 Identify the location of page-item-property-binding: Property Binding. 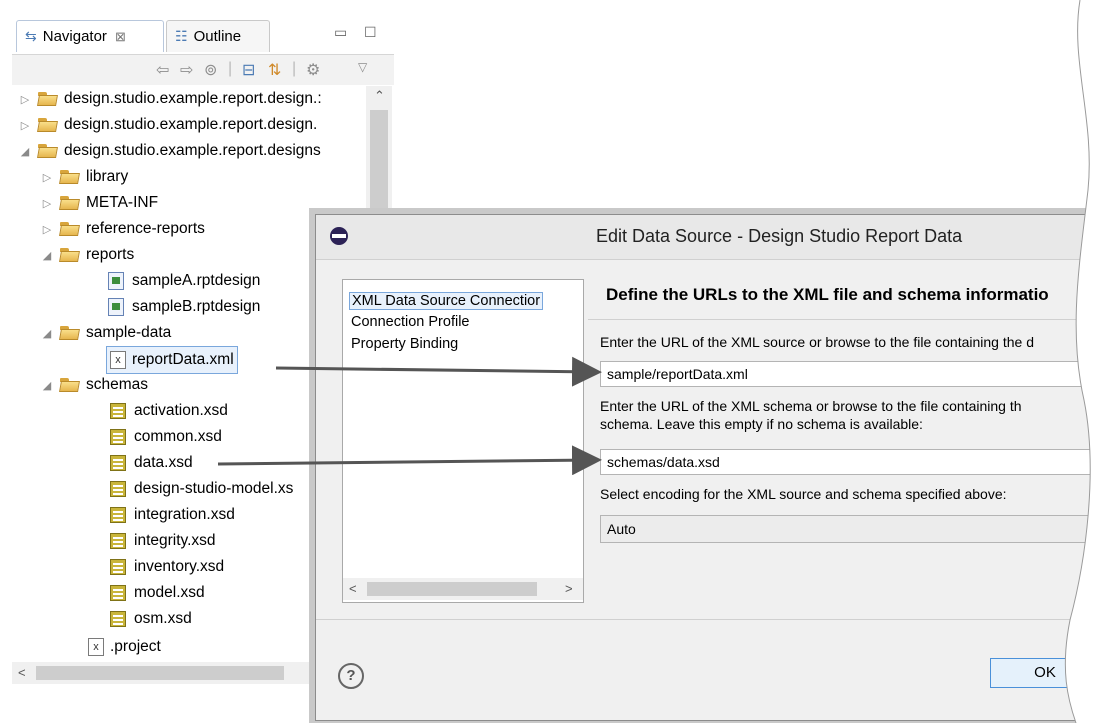
(404, 344).